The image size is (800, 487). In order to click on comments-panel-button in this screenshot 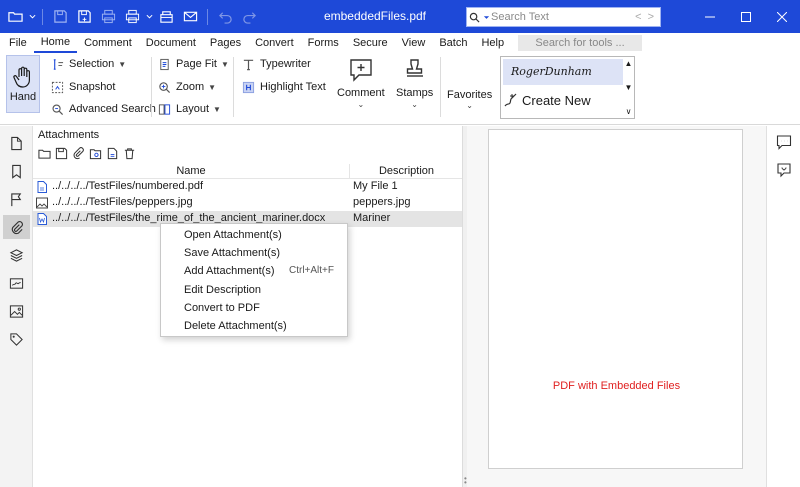, I will do `click(784, 142)`.